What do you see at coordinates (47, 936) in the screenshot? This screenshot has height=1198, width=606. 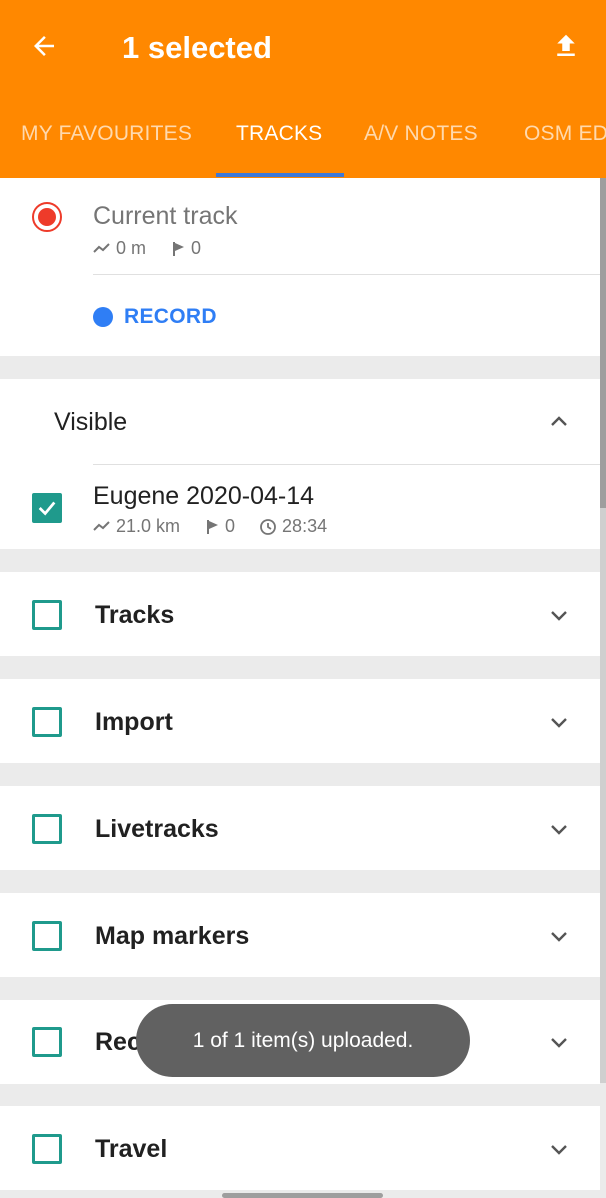 I see `group-checkbox-map-markers` at bounding box center [47, 936].